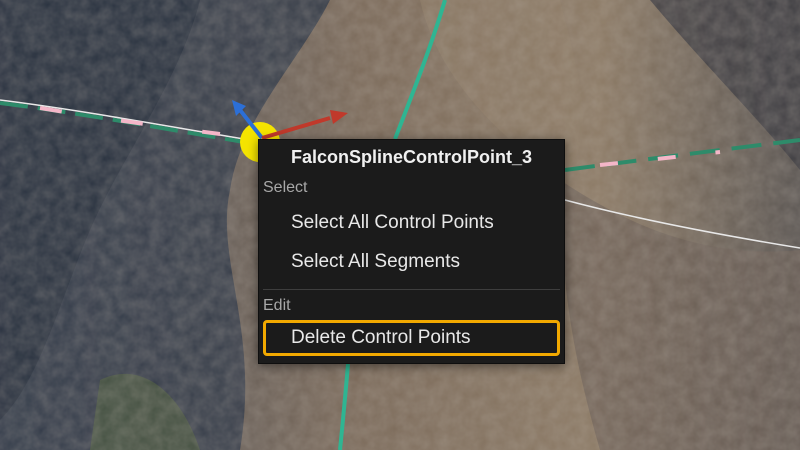 Image resolution: width=800 pixels, height=450 pixels. What do you see at coordinates (411, 289) in the screenshot?
I see `menu-divider` at bounding box center [411, 289].